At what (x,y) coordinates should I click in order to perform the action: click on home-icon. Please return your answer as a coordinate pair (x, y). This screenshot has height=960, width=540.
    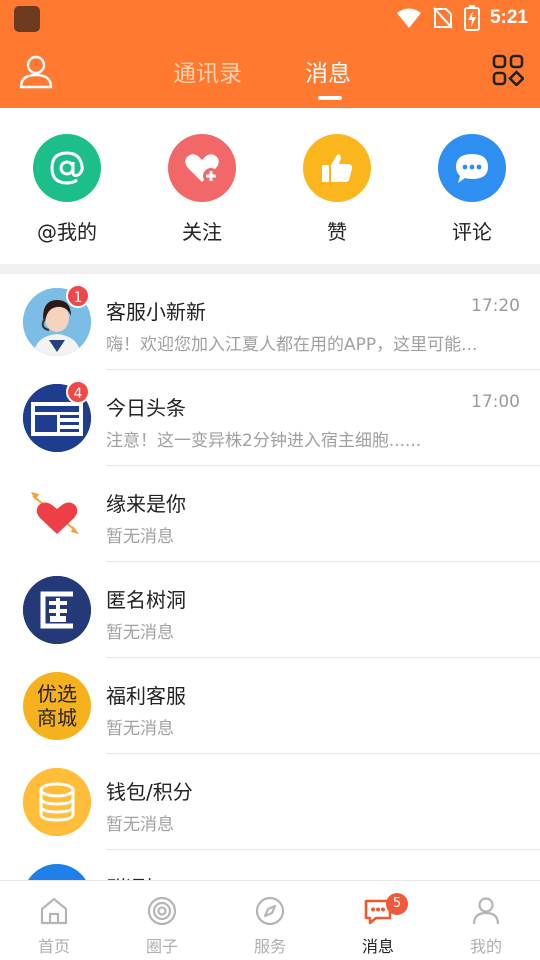
    Looking at the image, I should click on (54, 911).